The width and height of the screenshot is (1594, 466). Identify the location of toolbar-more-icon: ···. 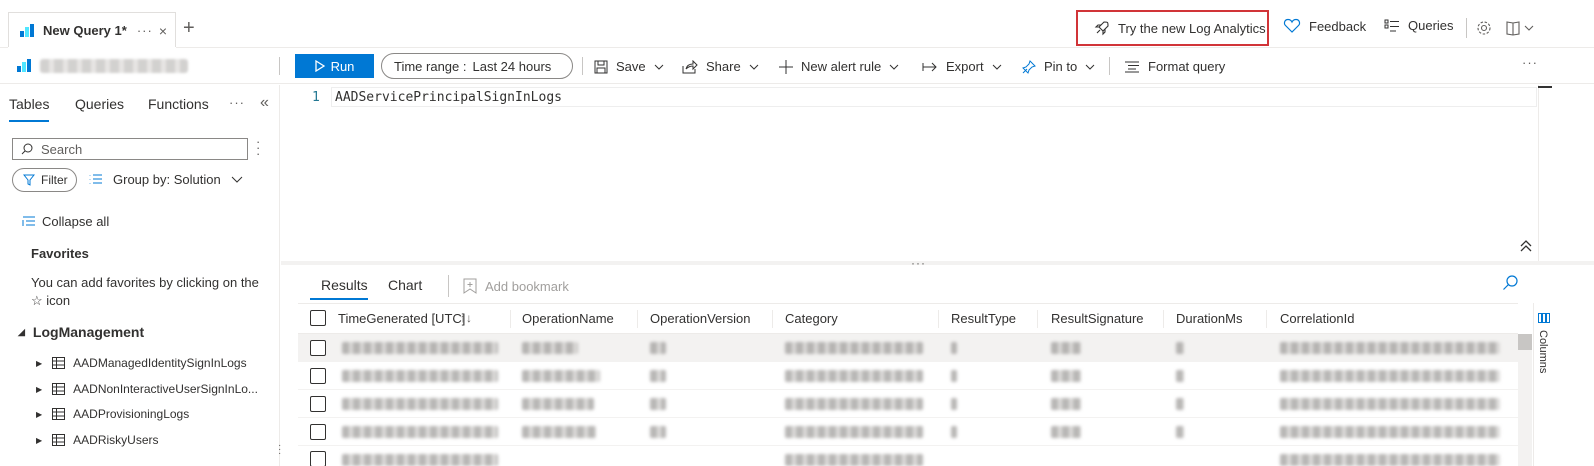
(1530, 62).